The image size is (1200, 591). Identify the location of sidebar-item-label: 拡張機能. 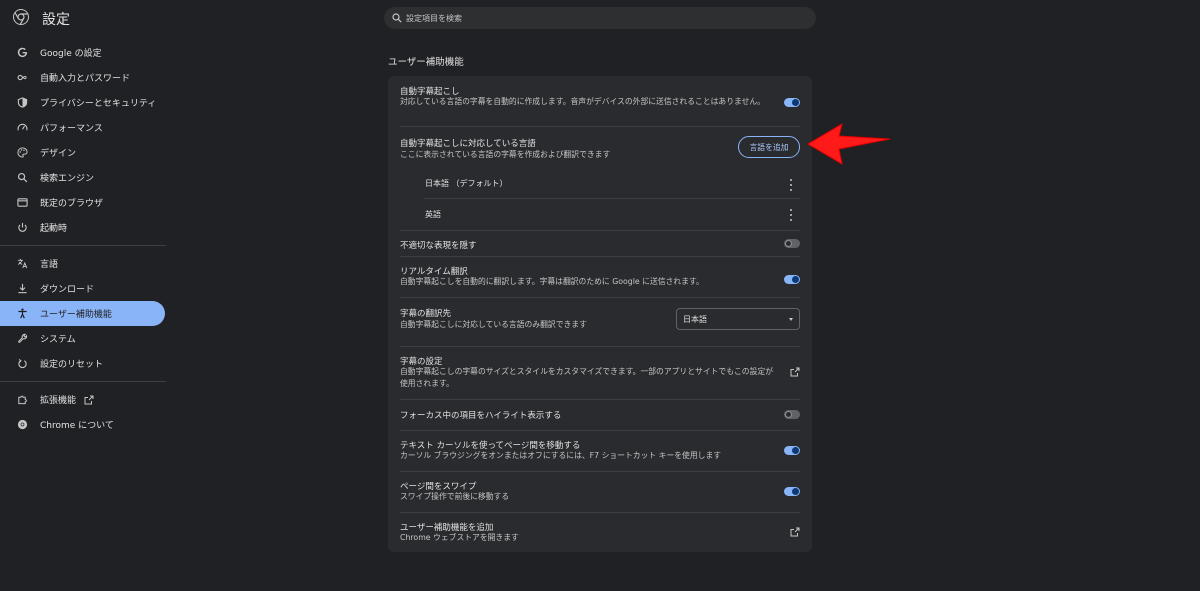
(58, 401).